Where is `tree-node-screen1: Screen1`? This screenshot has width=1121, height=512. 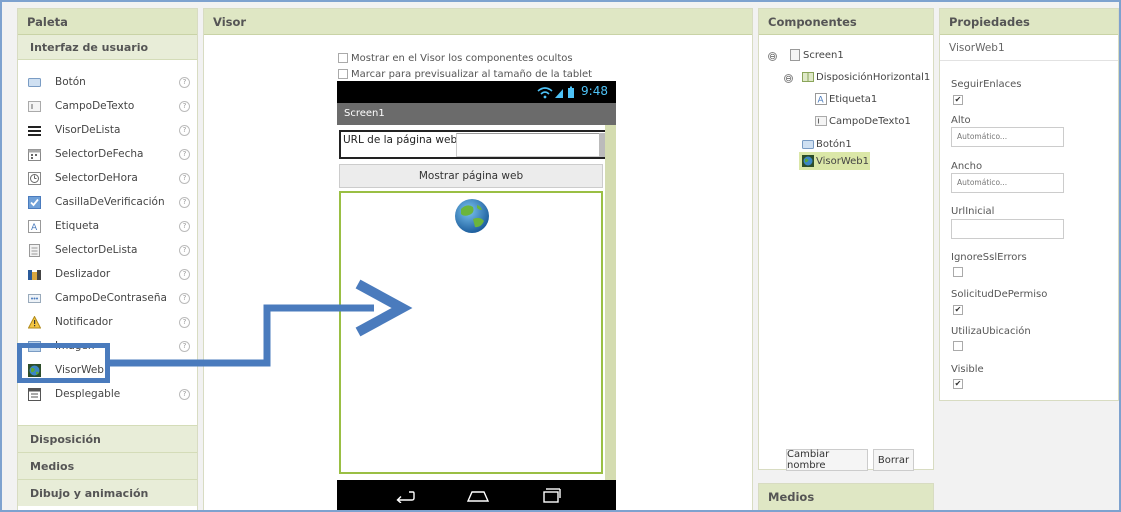
tree-node-screen1: Screen1 is located at coordinates (816, 55).